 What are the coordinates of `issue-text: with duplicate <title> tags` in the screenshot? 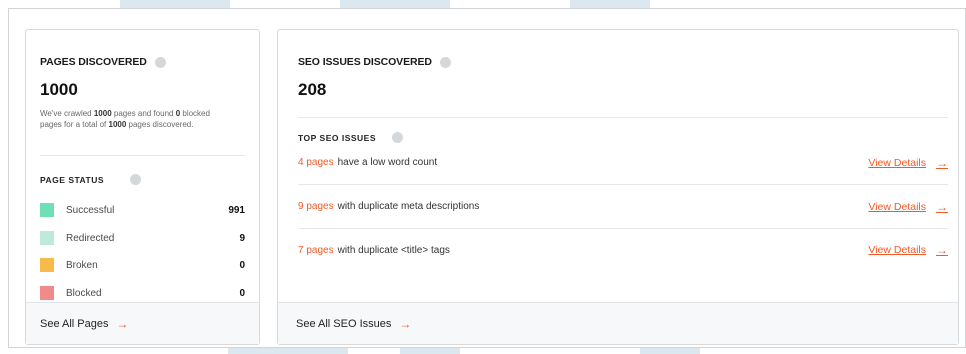 It's located at (393, 250).